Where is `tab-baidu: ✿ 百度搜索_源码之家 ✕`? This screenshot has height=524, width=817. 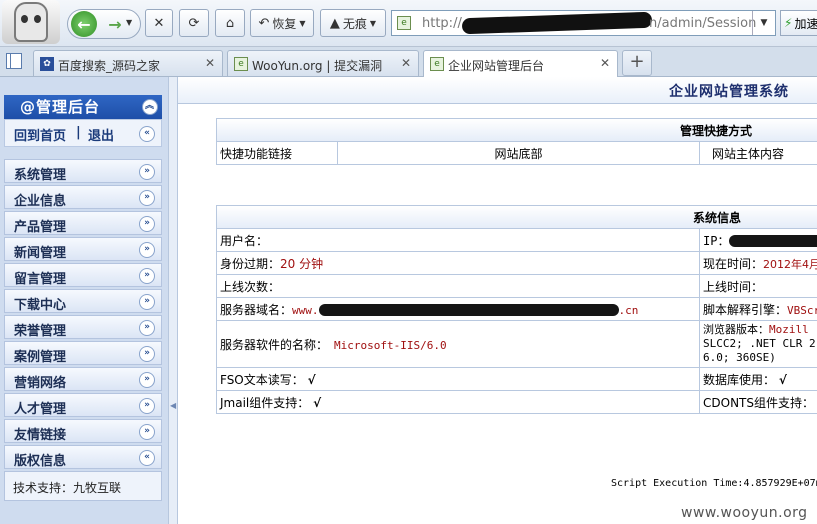 tab-baidu: ✿ 百度搜索_源码之家 ✕ is located at coordinates (128, 63).